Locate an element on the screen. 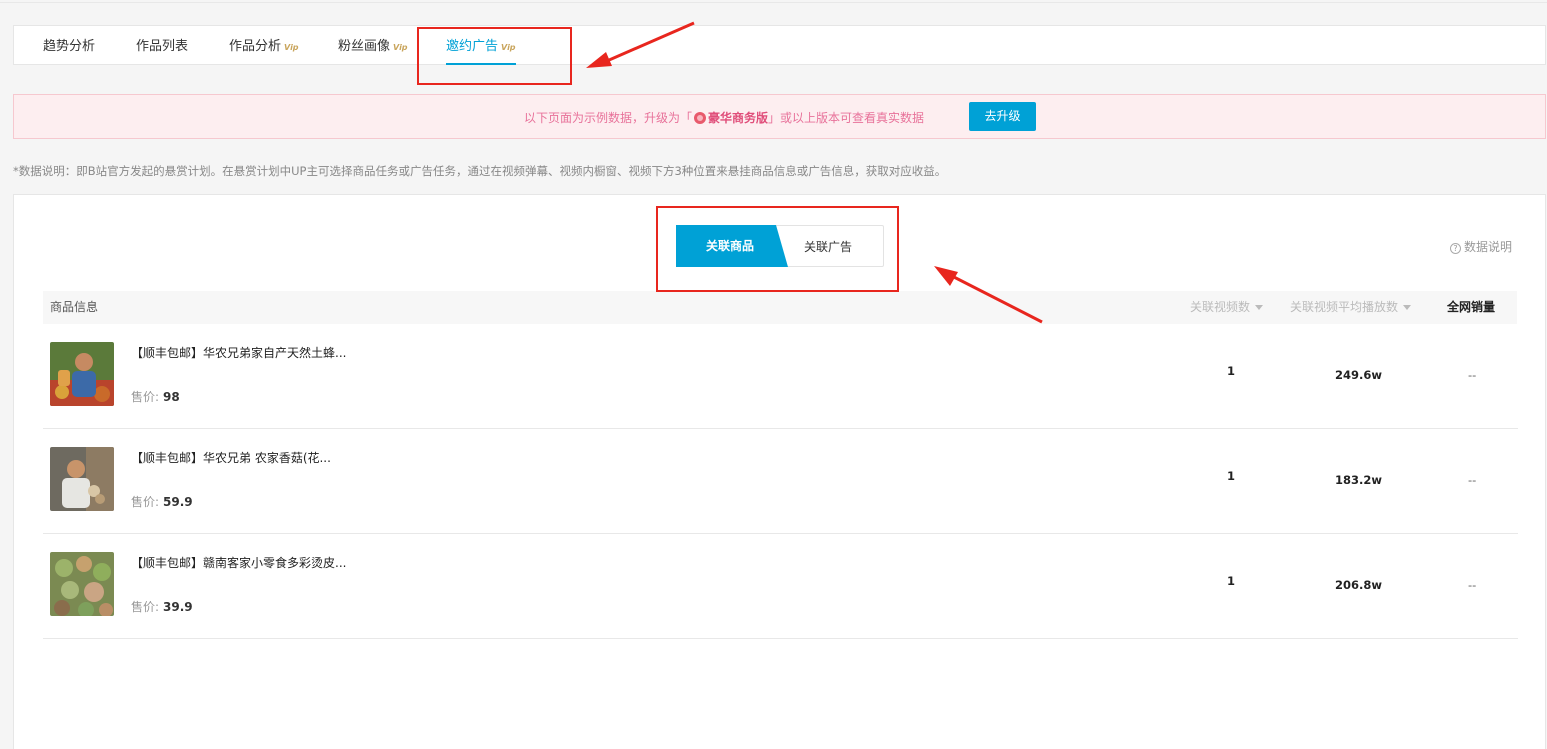 The image size is (1547, 749). upgrade-button: 去升级 is located at coordinates (1002, 116).